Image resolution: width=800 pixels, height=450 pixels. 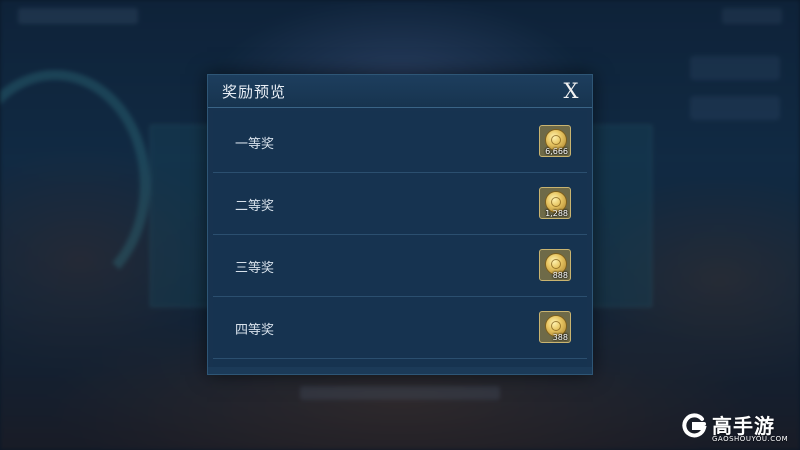 I want to click on reward-count: 6,666, so click(x=556, y=151).